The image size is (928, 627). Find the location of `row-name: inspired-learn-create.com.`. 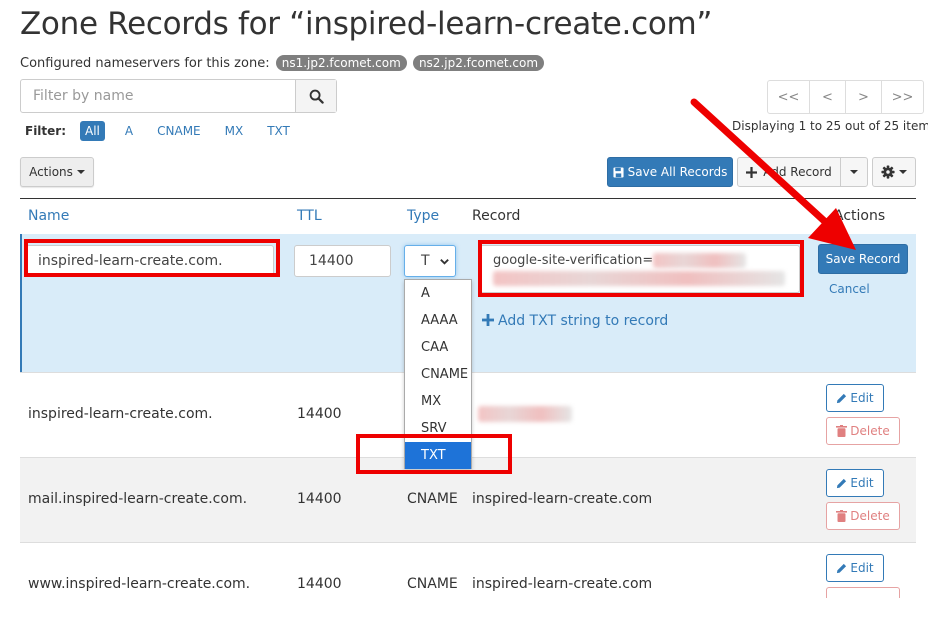

row-name: inspired-learn-create.com. is located at coordinates (120, 414).